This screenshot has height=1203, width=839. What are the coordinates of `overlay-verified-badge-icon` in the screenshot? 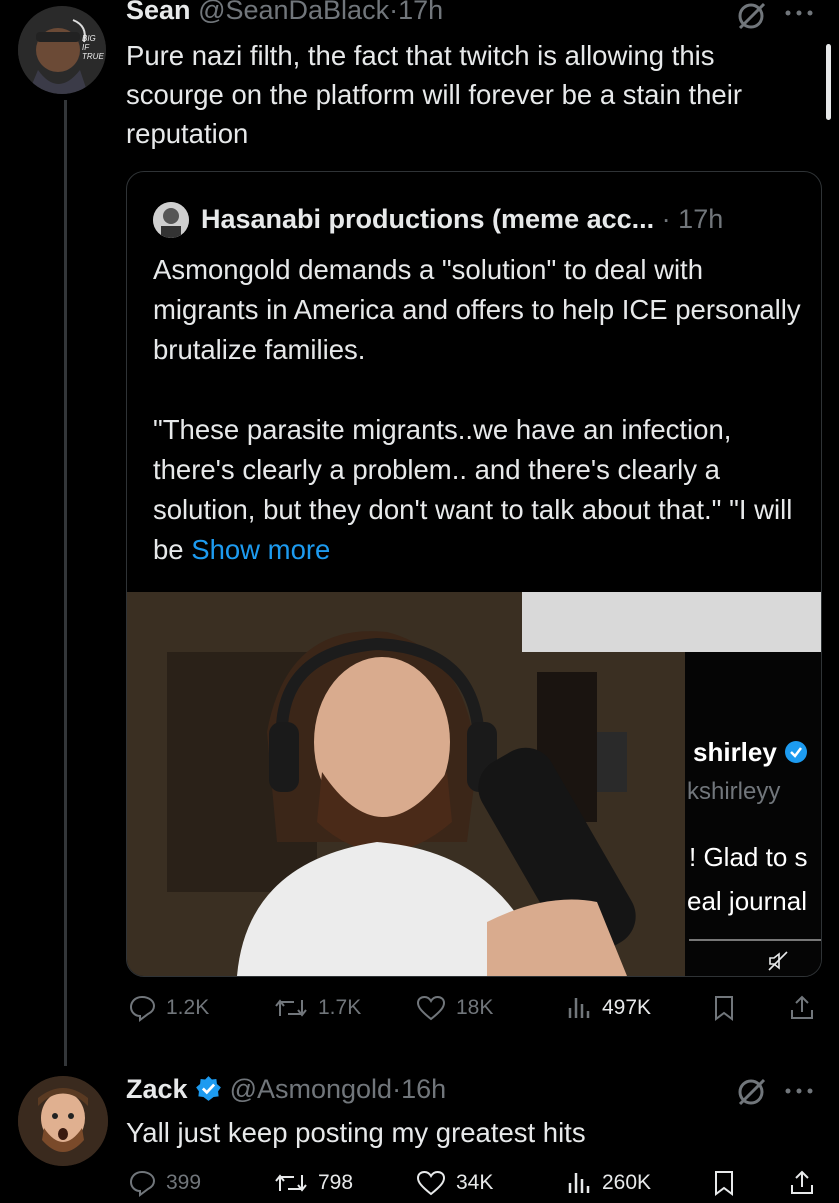 It's located at (796, 752).